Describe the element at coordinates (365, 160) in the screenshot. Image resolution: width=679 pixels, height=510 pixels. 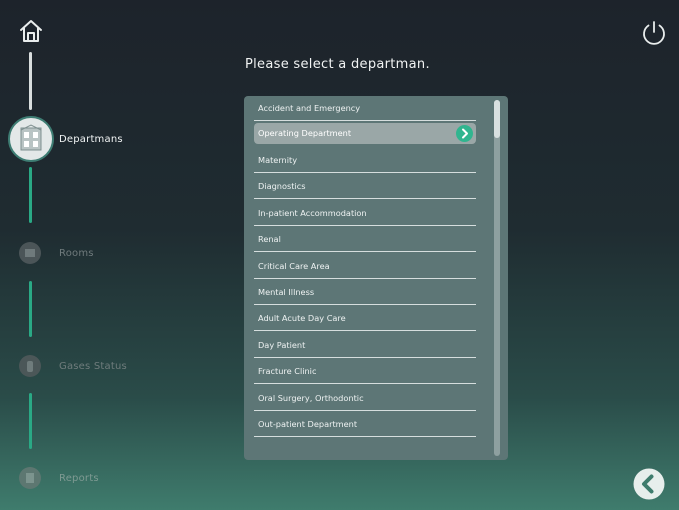
I see `department-item: Maternity` at that location.